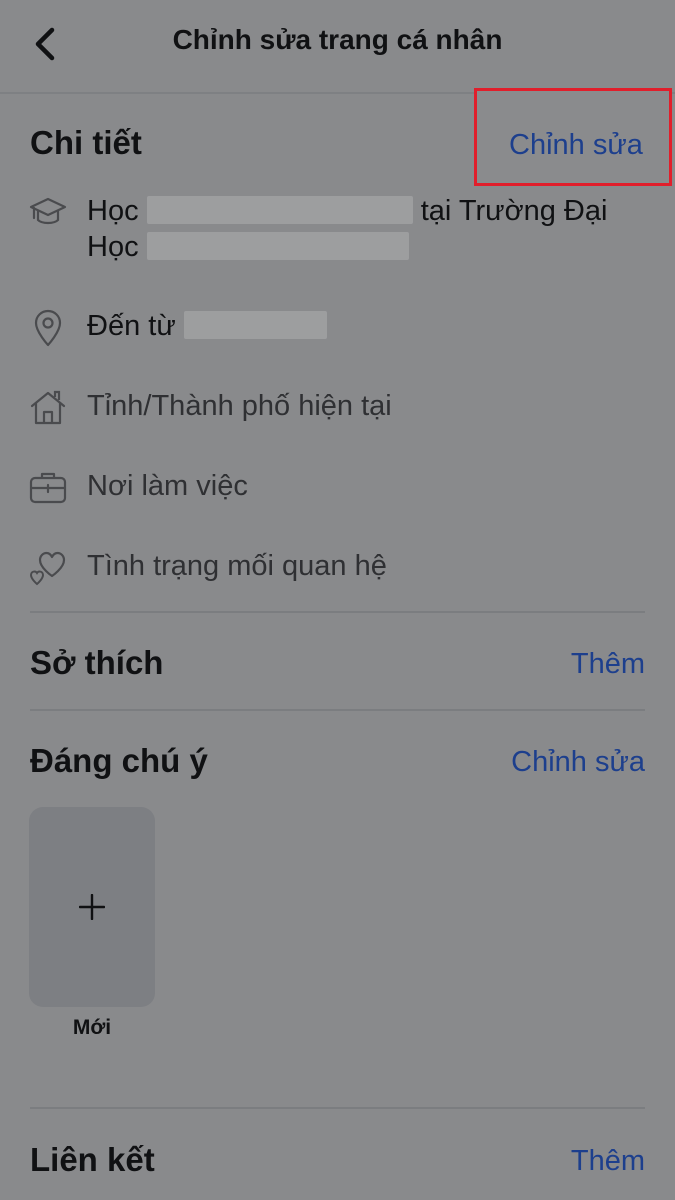  What do you see at coordinates (48, 328) in the screenshot?
I see `location-pin-icon` at bounding box center [48, 328].